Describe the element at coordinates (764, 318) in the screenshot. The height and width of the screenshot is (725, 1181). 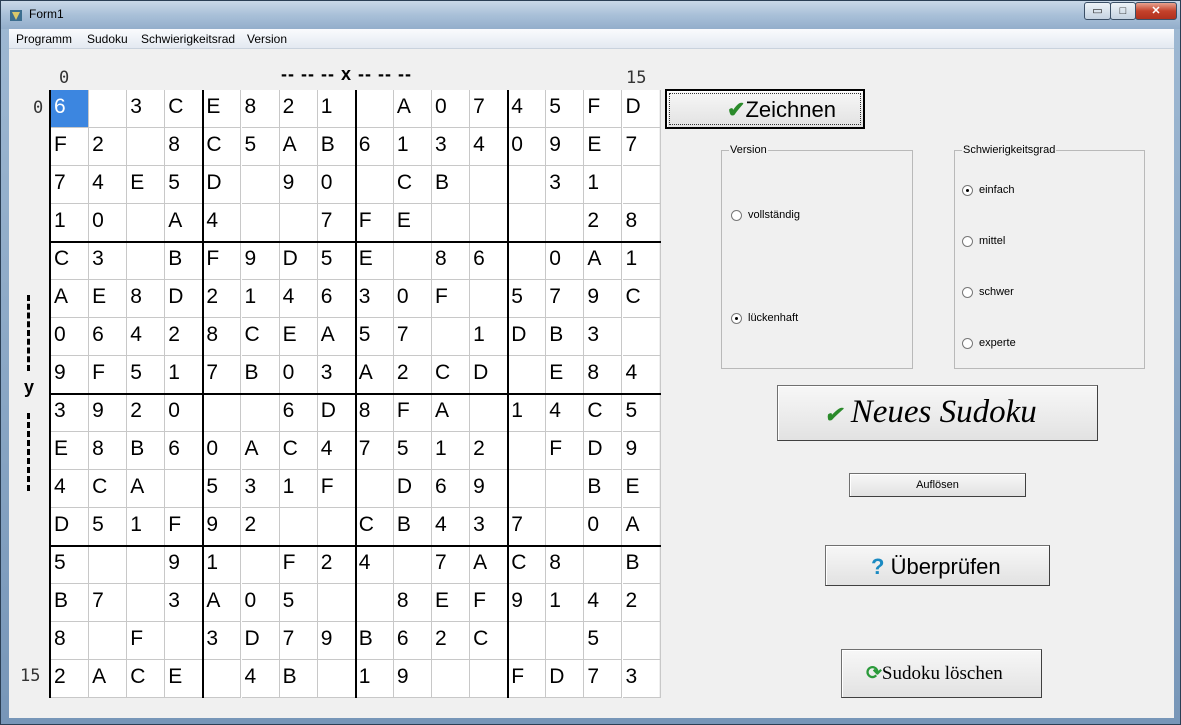
I see `version-radio: lückenhaft` at that location.